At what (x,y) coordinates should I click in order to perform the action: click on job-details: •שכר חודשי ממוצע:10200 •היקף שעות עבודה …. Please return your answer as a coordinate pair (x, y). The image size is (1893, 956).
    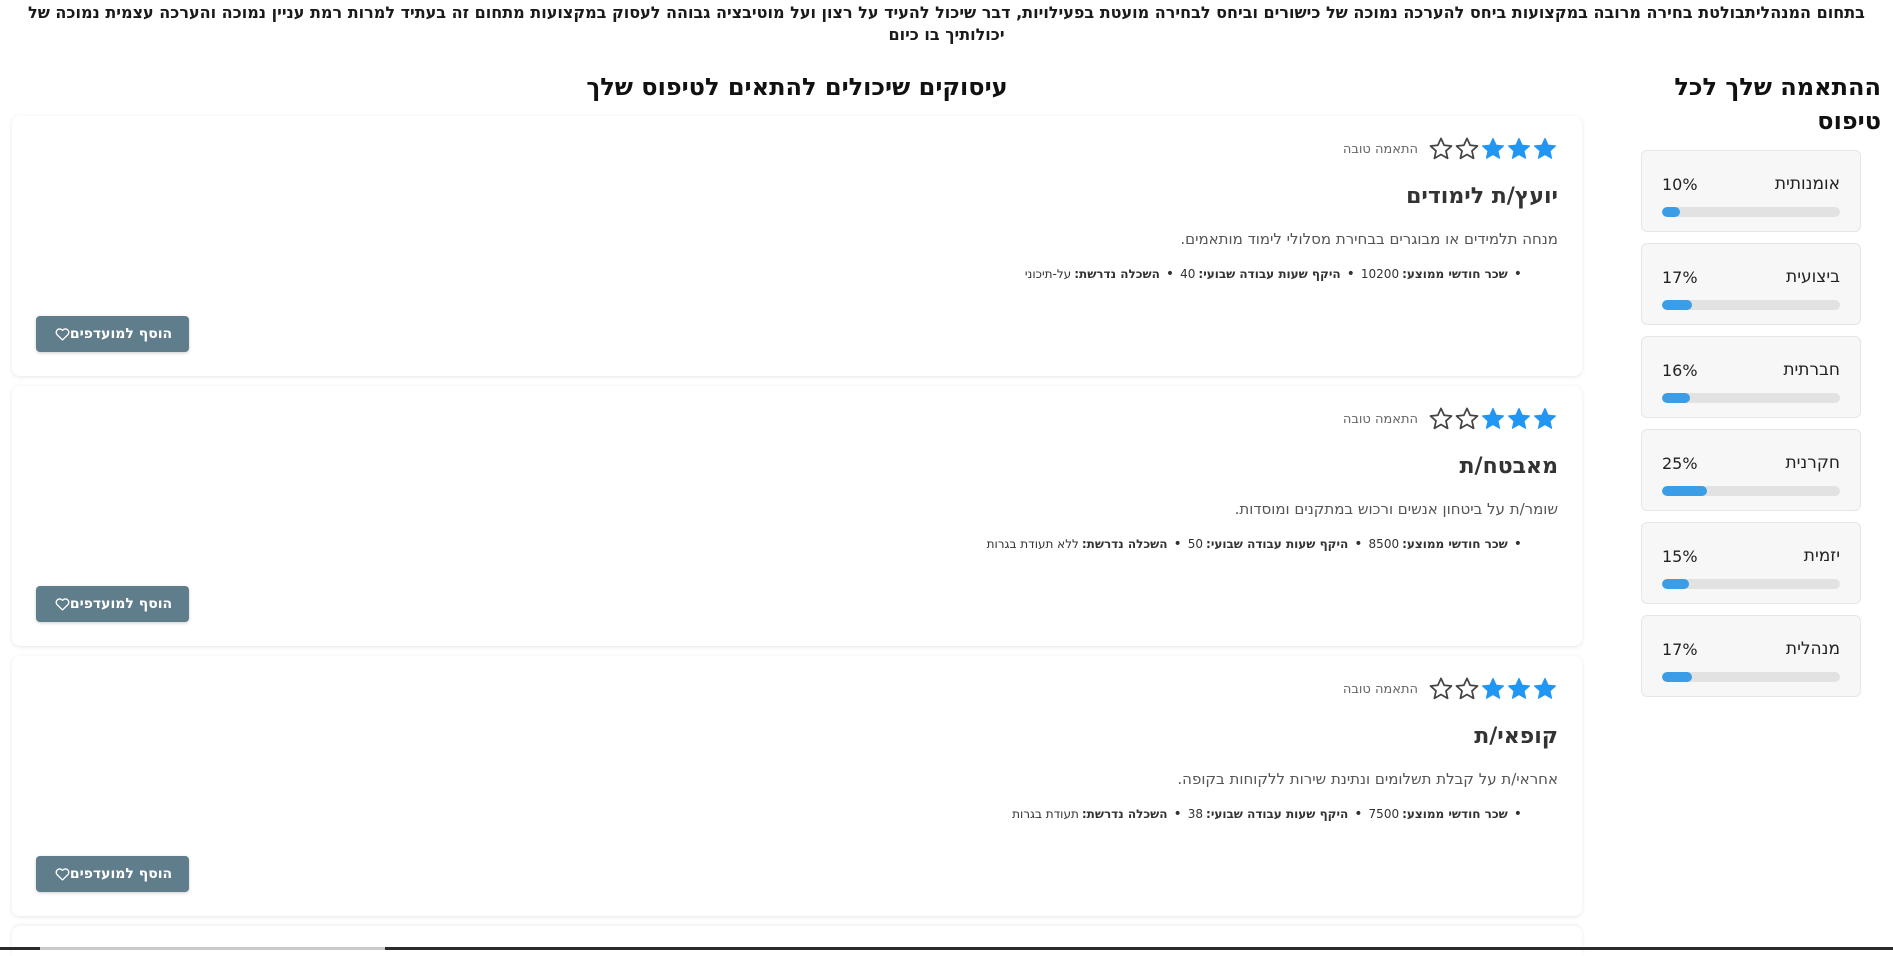
    Looking at the image, I should click on (797, 274).